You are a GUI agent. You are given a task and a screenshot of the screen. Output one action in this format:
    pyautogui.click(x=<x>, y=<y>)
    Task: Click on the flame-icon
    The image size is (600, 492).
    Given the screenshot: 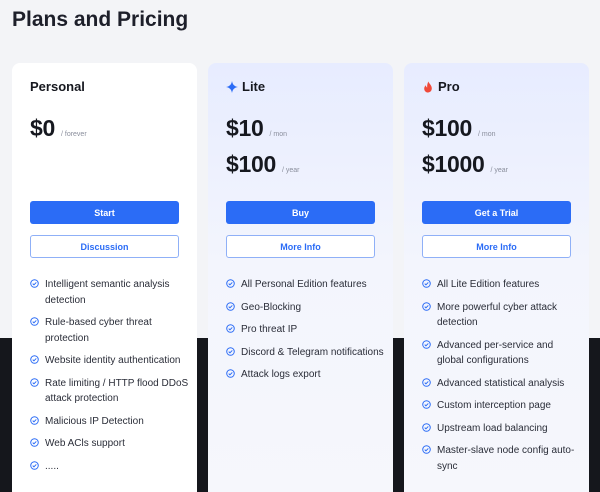 What is the action you would take?
    pyautogui.click(x=428, y=86)
    